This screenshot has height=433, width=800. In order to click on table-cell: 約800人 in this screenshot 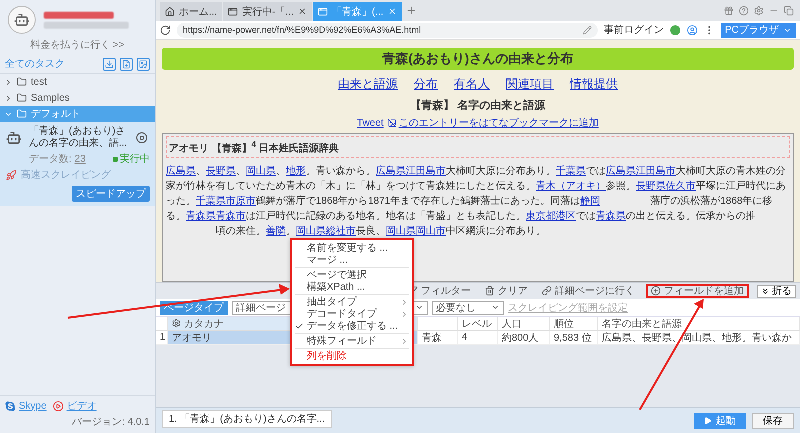, I will do `click(524, 338)`.